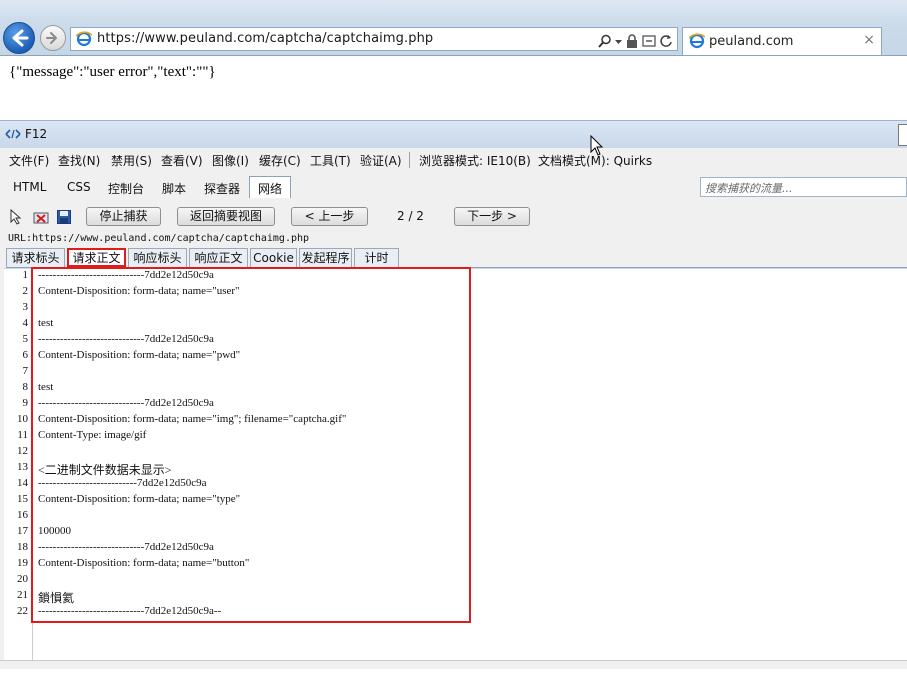  What do you see at coordinates (273, 257) in the screenshot?
I see `subtab-cookie: Cookie` at bounding box center [273, 257].